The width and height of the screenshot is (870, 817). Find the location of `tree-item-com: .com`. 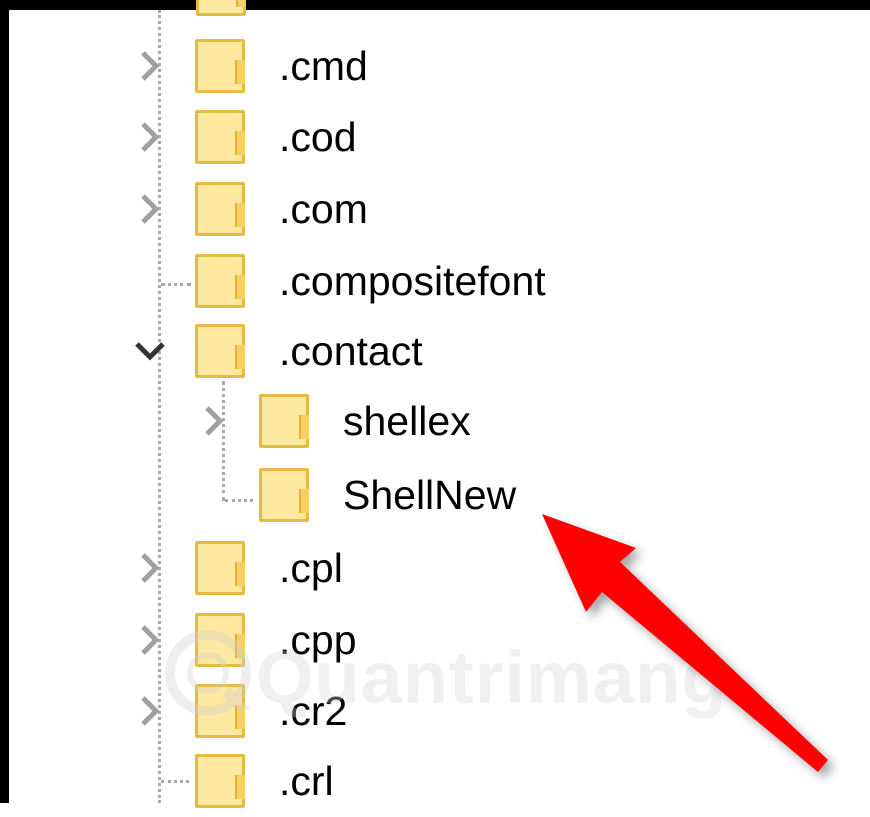

tree-item-com: .com is located at coordinates (429, 209).